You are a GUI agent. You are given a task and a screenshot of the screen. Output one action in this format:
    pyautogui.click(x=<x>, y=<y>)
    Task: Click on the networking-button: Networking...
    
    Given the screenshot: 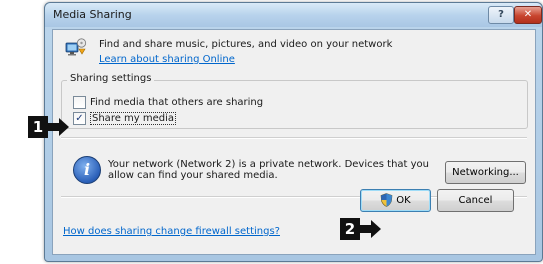 What is the action you would take?
    pyautogui.click(x=485, y=172)
    